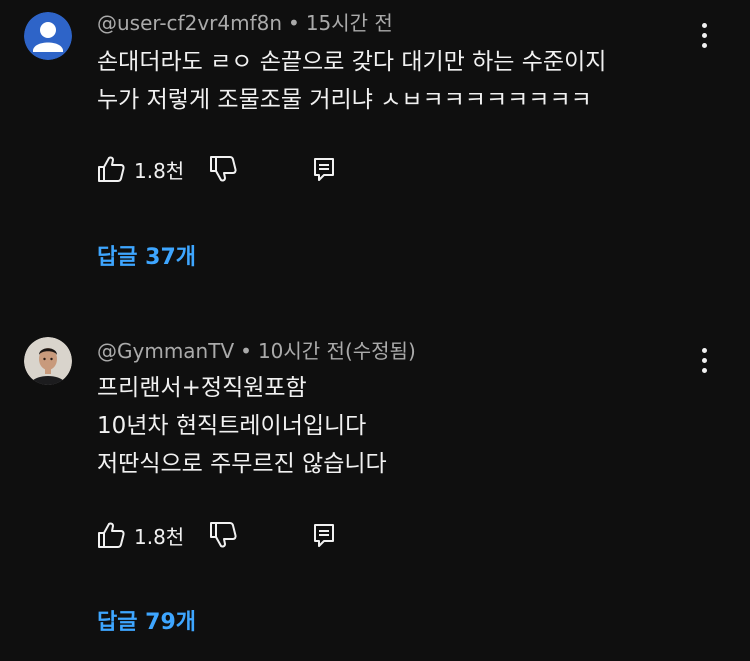  What do you see at coordinates (344, 100) in the screenshot?
I see `comment-line: 누가 저렇게 조물조물 거리냐 ㅅㅂㅋㅋㅋㅋㅋㅋㅋㅋ` at bounding box center [344, 100].